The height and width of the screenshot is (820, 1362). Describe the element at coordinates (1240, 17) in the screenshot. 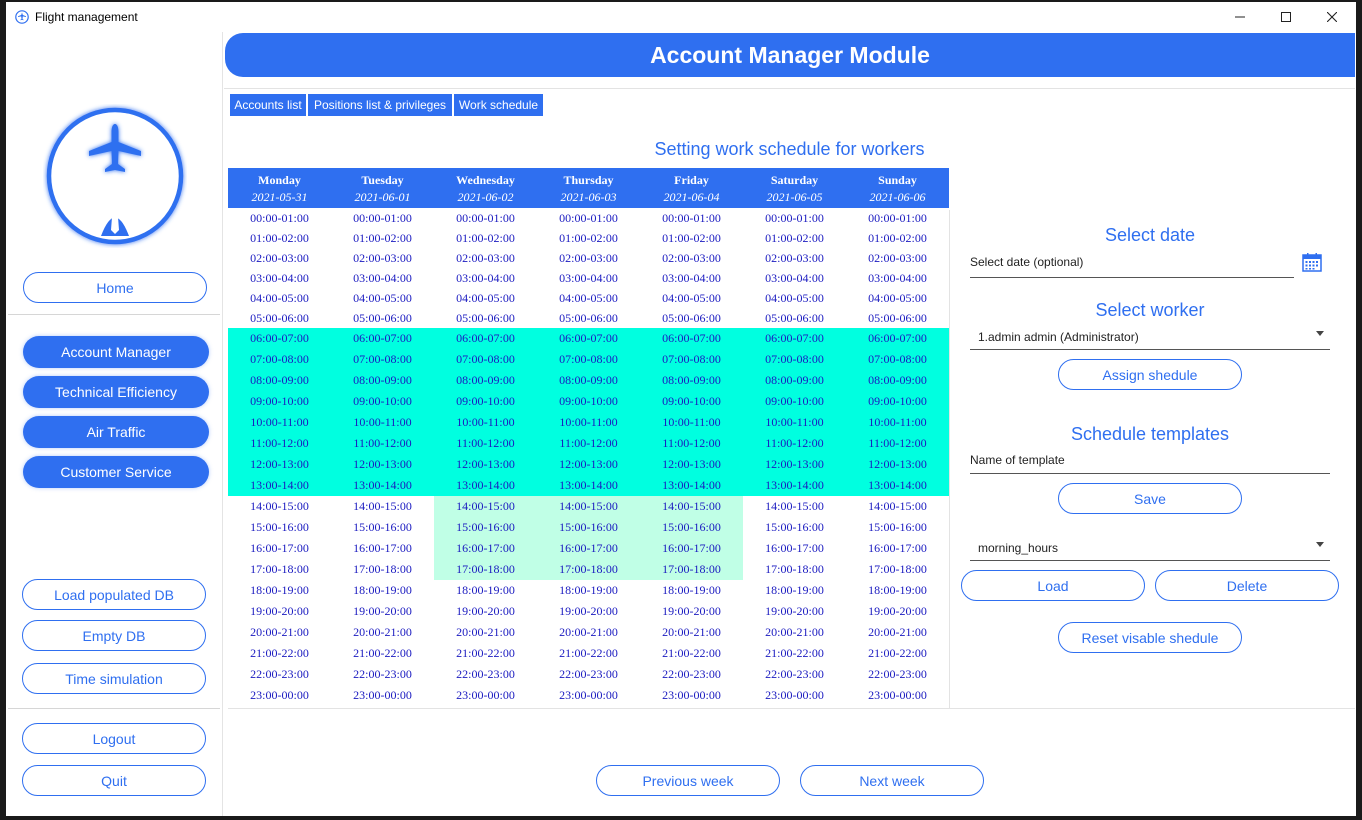

I see `minimize-button` at that location.